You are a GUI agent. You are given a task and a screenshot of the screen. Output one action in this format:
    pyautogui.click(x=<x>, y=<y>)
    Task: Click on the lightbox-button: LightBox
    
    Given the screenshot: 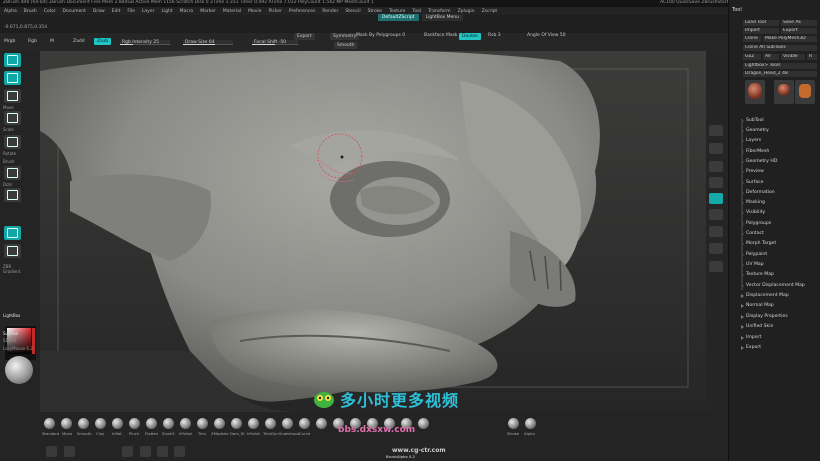 What is the action you would take?
    pyautogui.click(x=11, y=315)
    